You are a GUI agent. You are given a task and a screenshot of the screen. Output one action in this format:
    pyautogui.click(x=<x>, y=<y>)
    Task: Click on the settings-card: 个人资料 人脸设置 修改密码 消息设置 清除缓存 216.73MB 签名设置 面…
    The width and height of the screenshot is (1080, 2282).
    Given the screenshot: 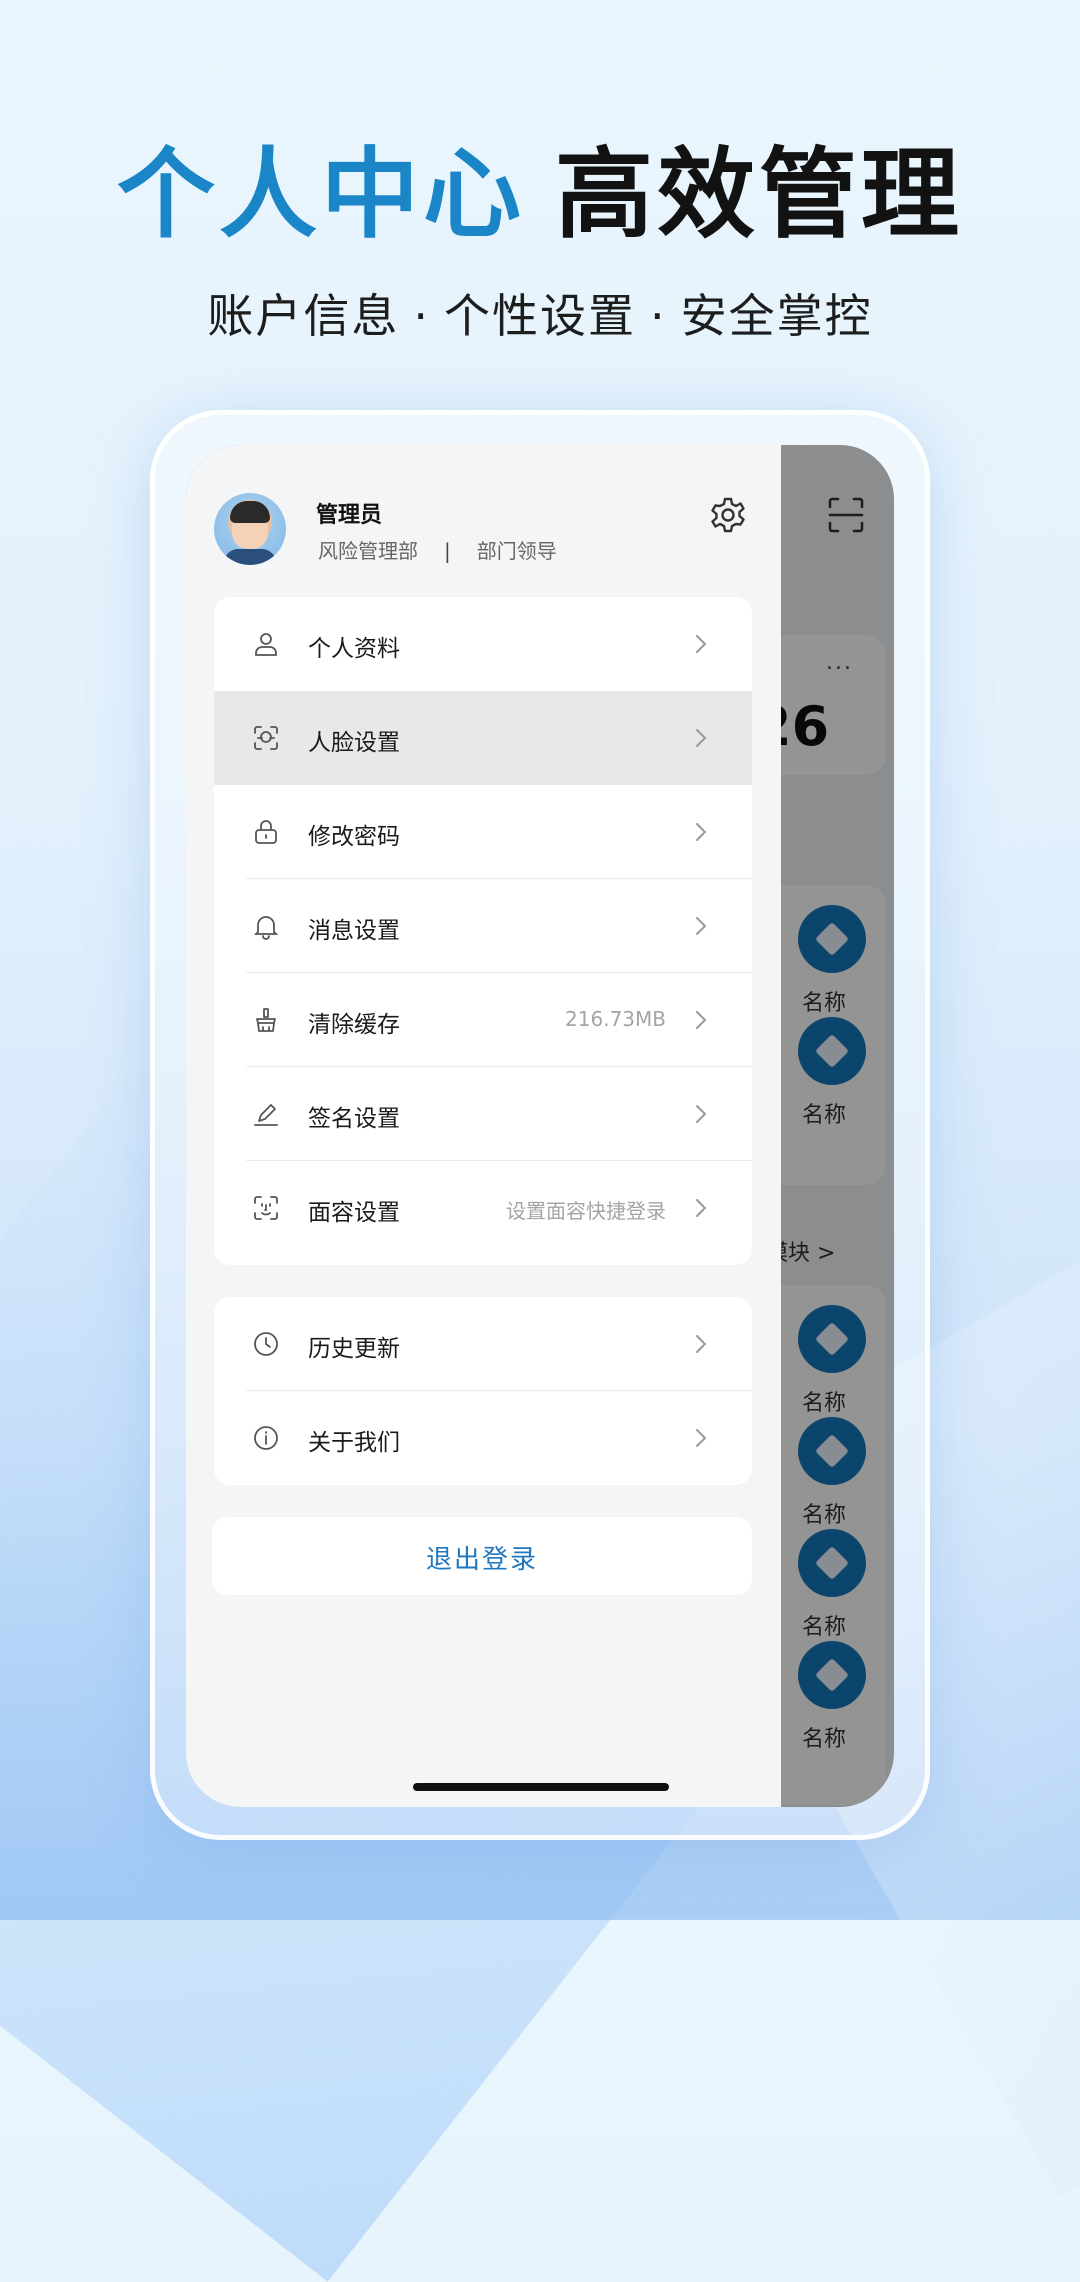 What is the action you would take?
    pyautogui.click(x=483, y=931)
    